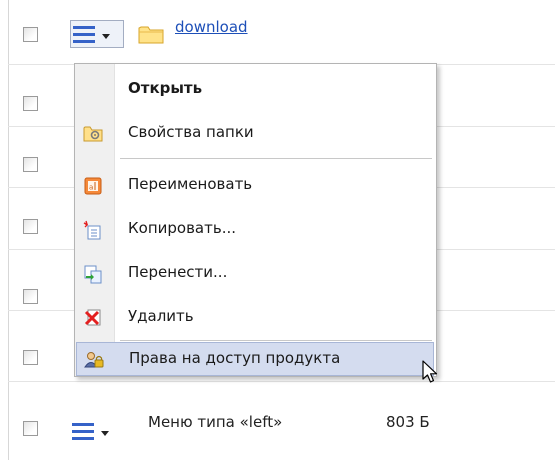  Describe the element at coordinates (94, 360) in the screenshot. I see `access-rights-icon` at that location.